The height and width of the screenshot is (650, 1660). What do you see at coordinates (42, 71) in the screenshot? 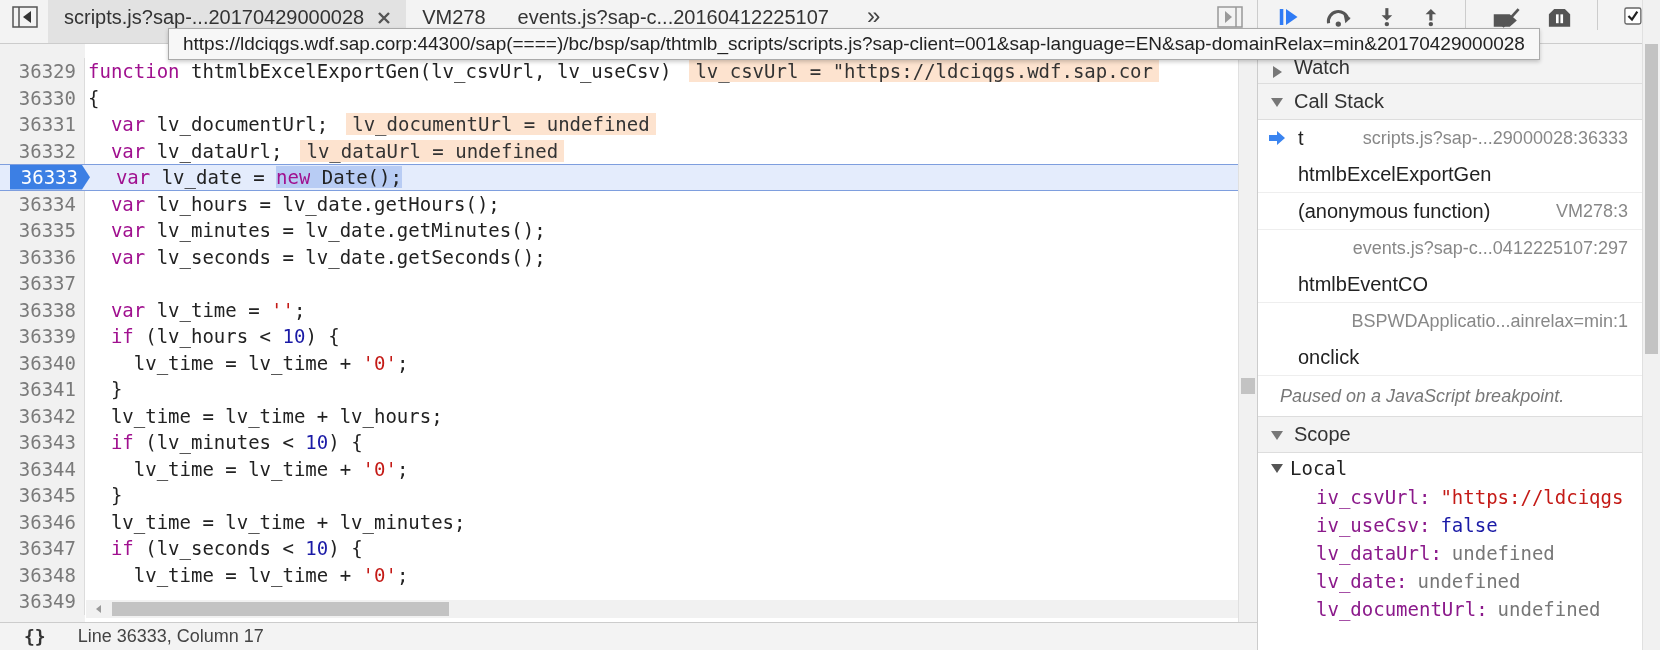
I see `line-number: 36329` at bounding box center [42, 71].